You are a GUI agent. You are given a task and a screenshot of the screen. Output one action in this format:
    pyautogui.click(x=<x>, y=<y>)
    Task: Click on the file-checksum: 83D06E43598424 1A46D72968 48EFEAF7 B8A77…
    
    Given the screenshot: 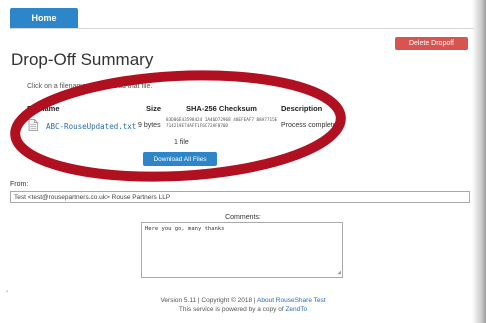 What is the action you would take?
    pyautogui.click(x=222, y=123)
    